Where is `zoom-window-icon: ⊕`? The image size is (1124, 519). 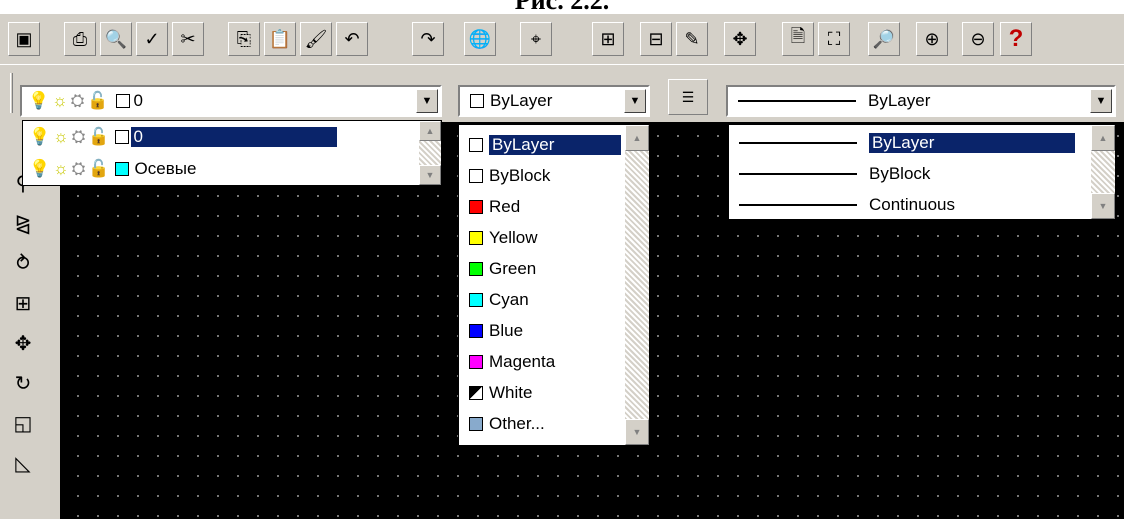 zoom-window-icon: ⊕ is located at coordinates (932, 38).